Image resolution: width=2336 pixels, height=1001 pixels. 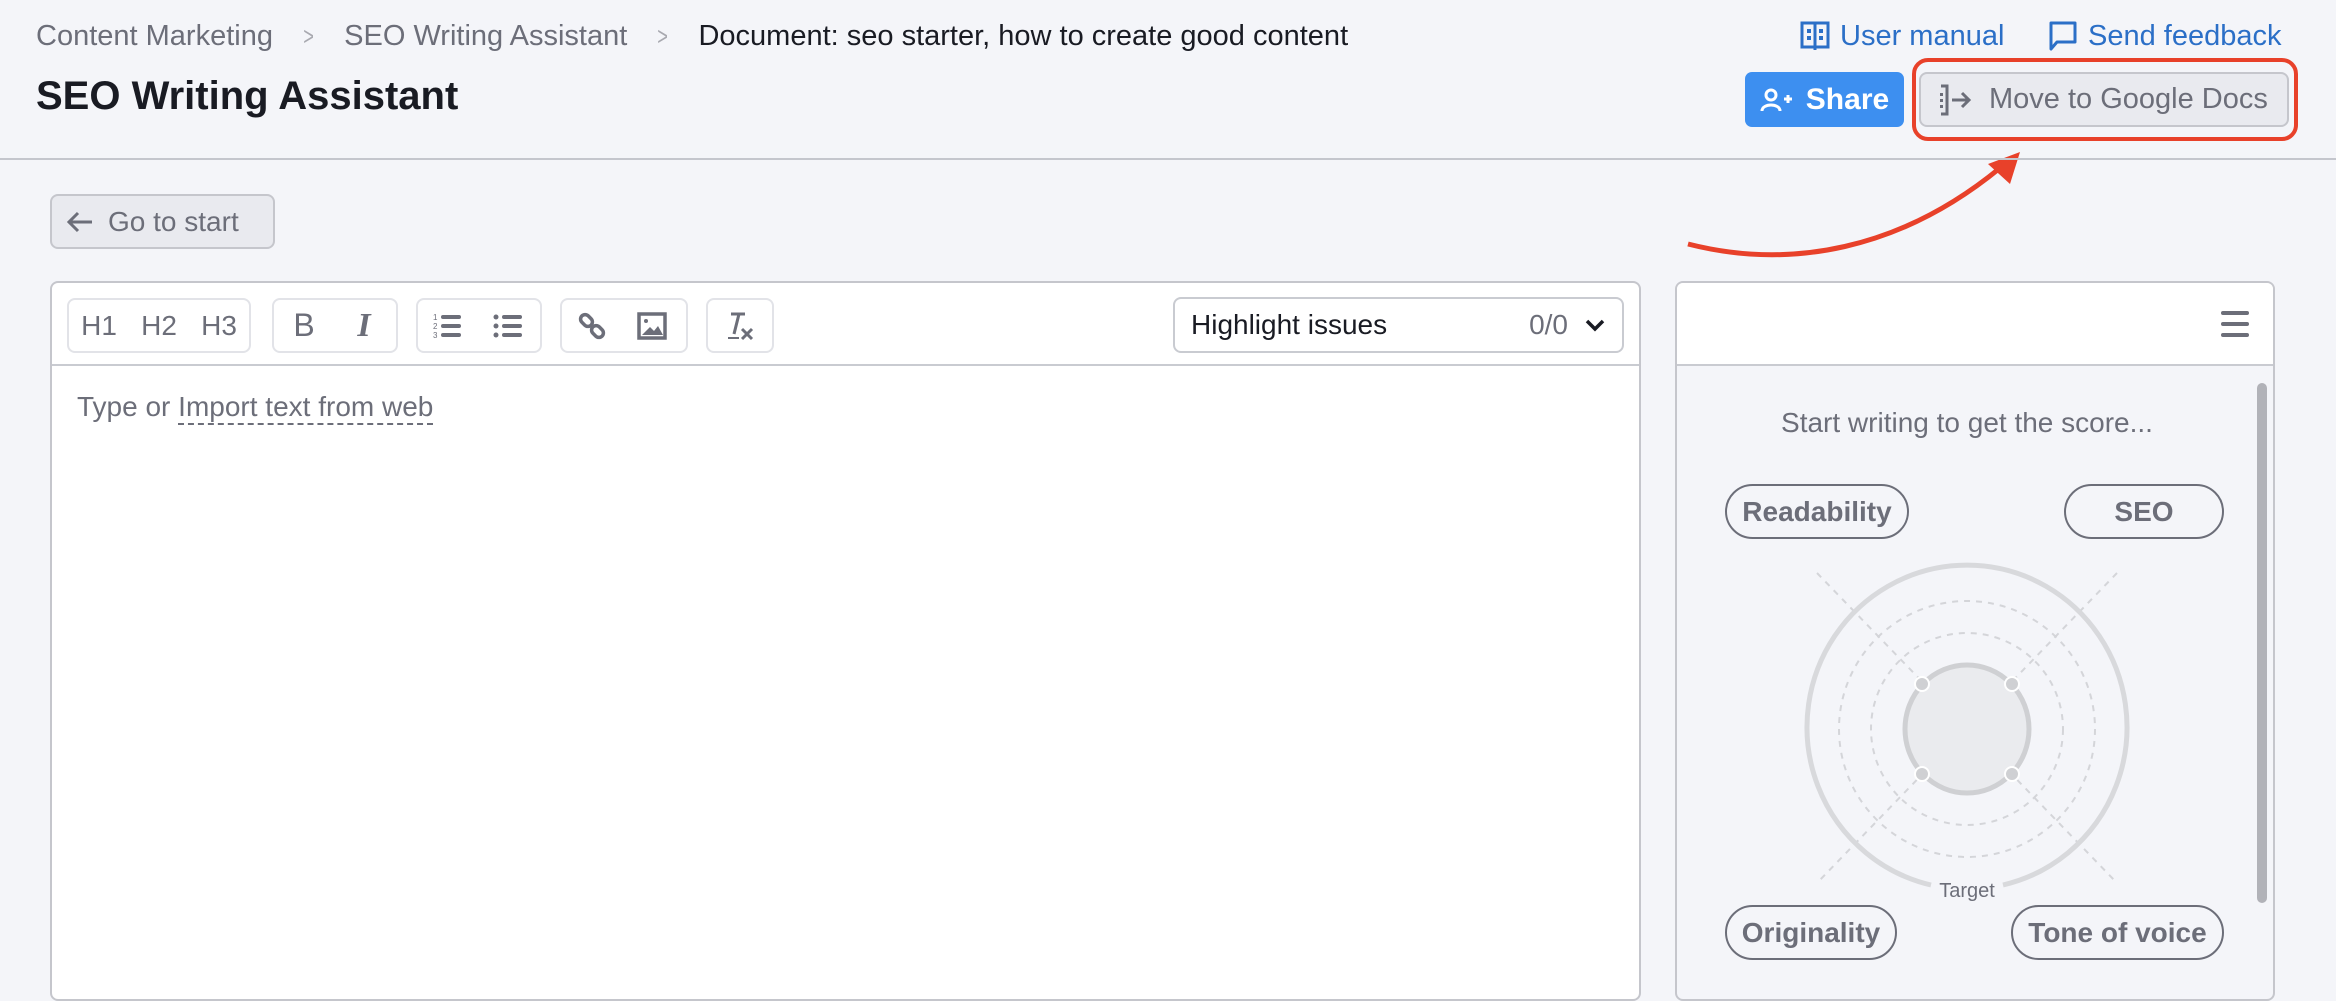 What do you see at coordinates (173, 221) in the screenshot?
I see `go-to-start-label: Go to start` at bounding box center [173, 221].